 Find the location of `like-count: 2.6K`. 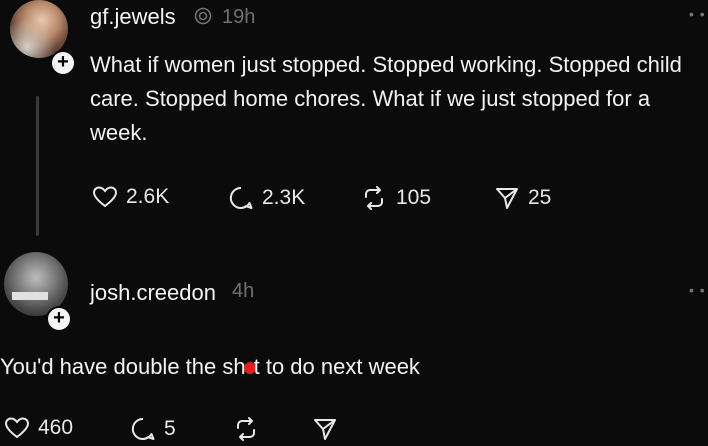

like-count: 2.6K is located at coordinates (148, 196).